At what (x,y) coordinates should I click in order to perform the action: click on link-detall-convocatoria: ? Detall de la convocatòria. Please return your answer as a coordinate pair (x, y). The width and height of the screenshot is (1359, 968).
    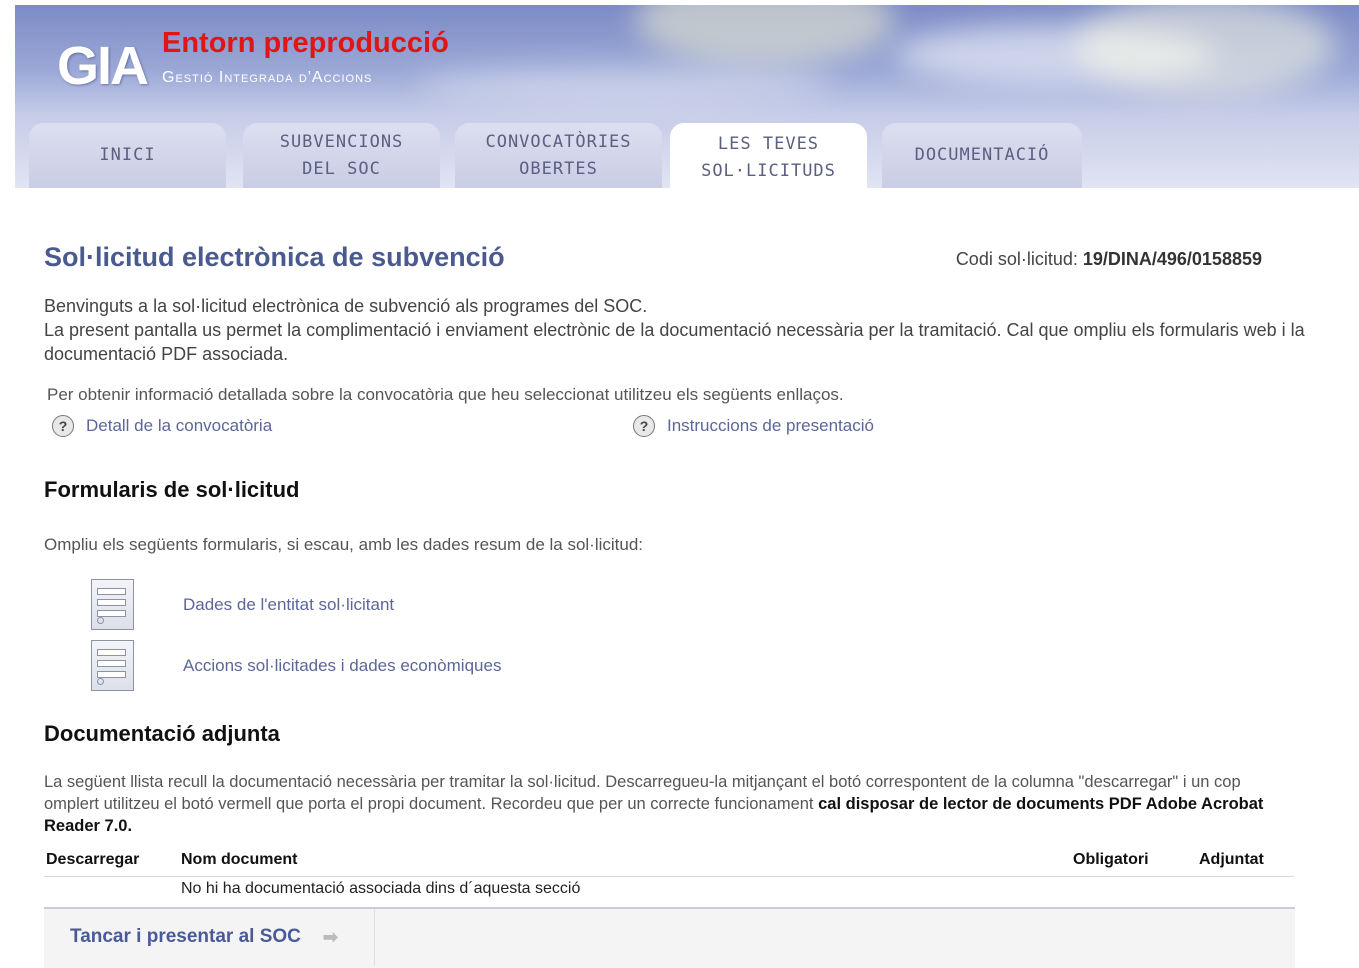
    Looking at the image, I should click on (162, 426).